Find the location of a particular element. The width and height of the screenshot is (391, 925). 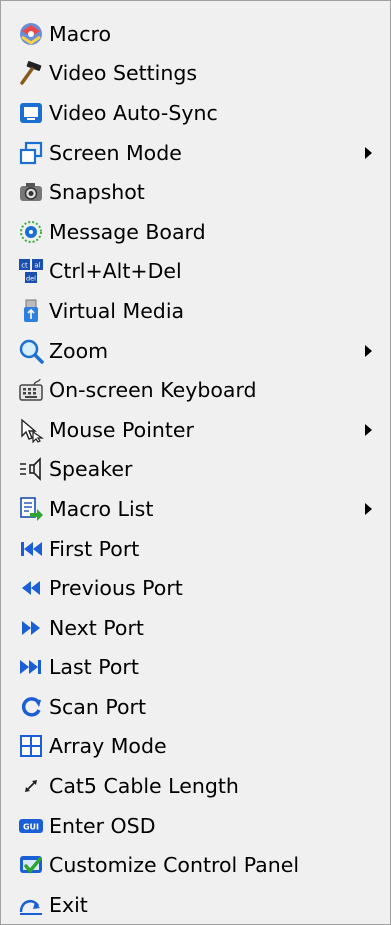

menu-item-label: Scan Port is located at coordinates (97, 706).